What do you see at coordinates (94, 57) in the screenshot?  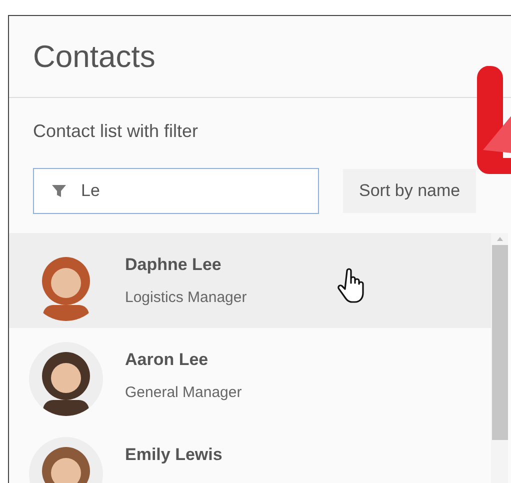 I see `window-title: Contacts` at bounding box center [94, 57].